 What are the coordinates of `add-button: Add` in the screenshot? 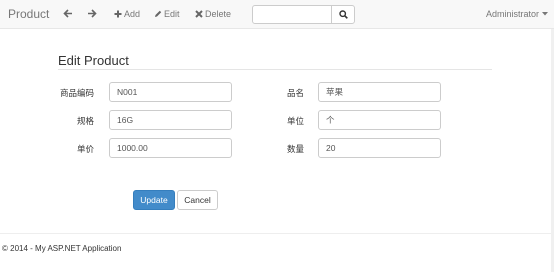 It's located at (127, 14).